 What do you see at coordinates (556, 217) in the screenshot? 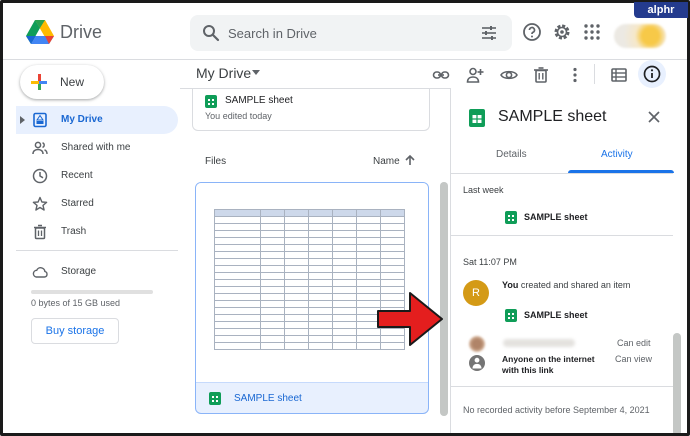
I see `activity-item-title: SAMPLE sheet` at bounding box center [556, 217].